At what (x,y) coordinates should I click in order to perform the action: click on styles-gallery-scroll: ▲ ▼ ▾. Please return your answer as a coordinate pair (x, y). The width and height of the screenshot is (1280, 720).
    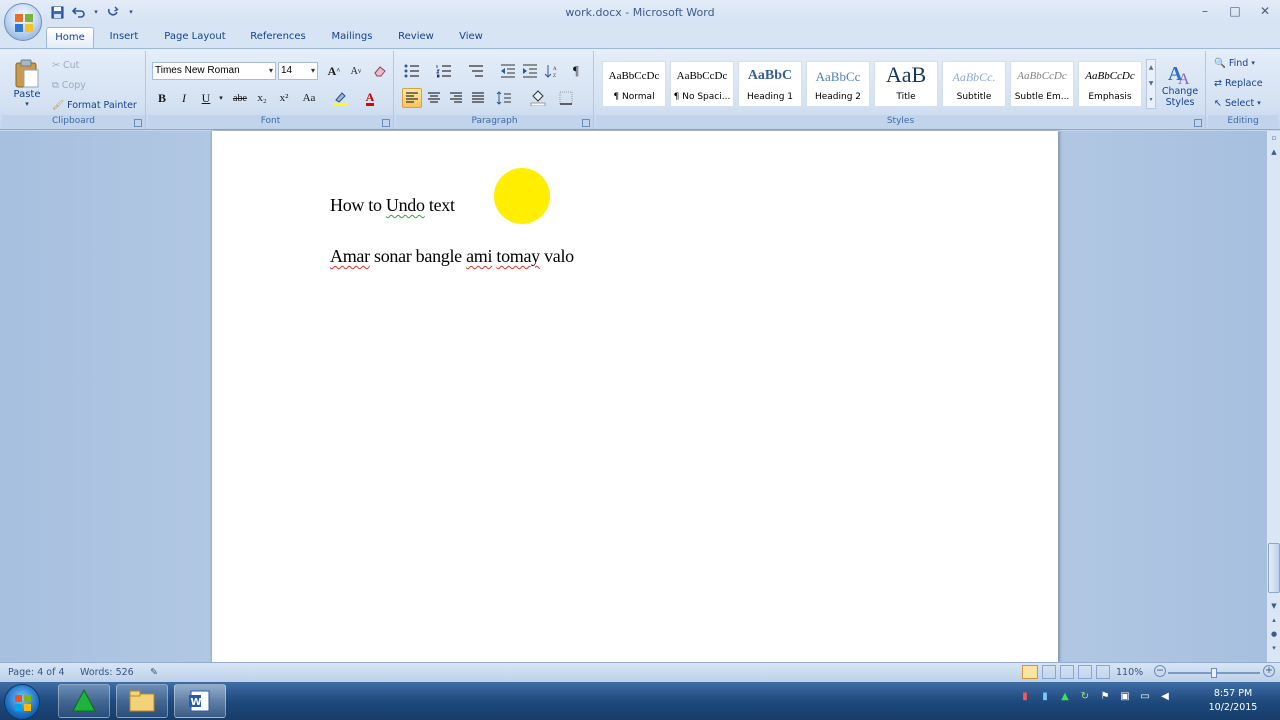
    Looking at the image, I should click on (1151, 84).